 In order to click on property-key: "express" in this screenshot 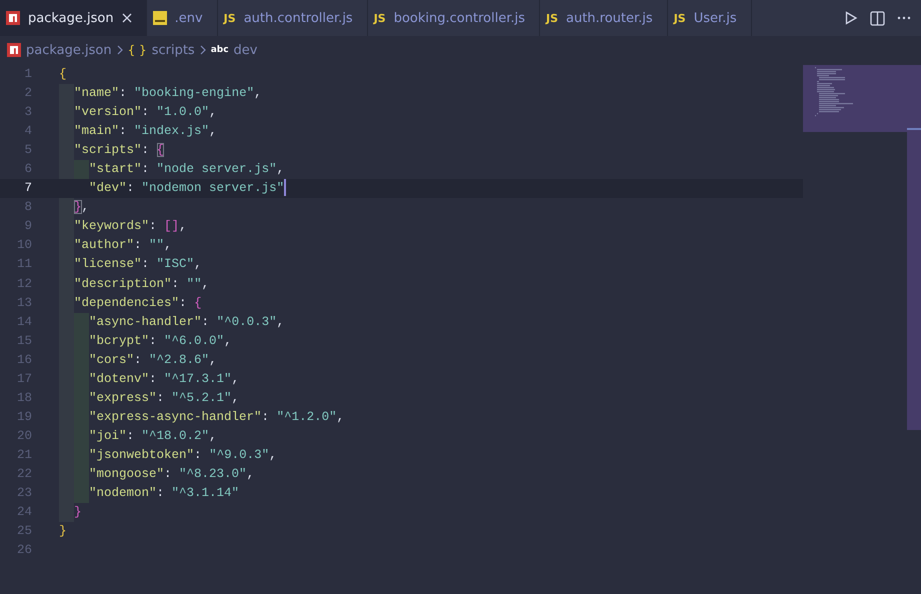, I will do `click(108, 397)`.